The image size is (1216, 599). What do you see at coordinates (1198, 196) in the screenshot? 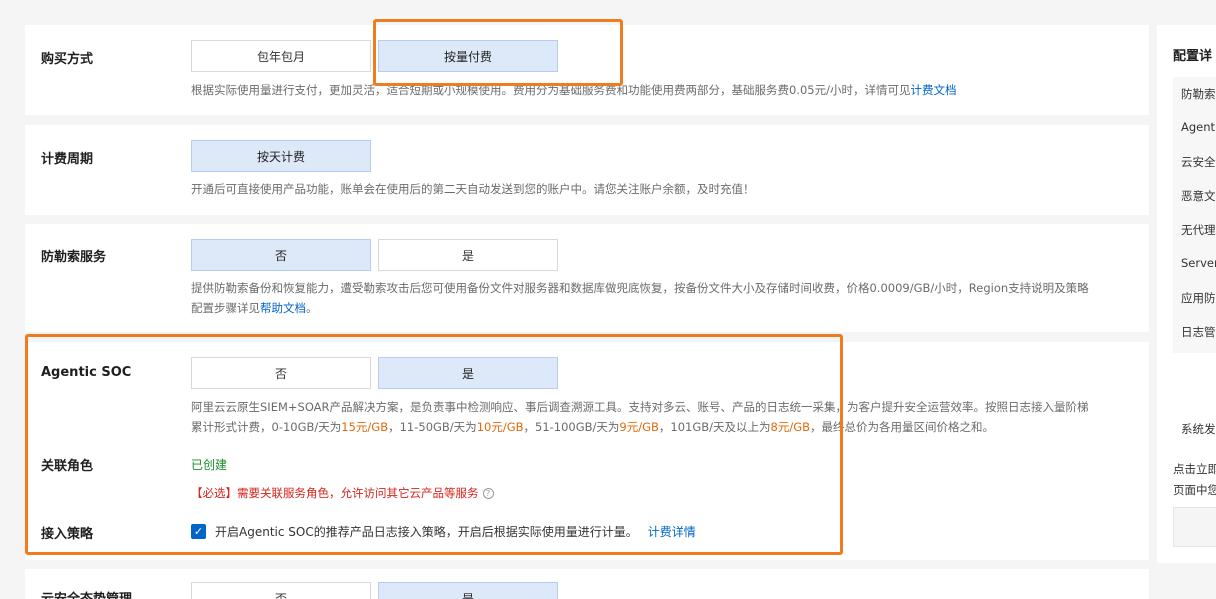
I see `config-item: 恶意文` at bounding box center [1198, 196].